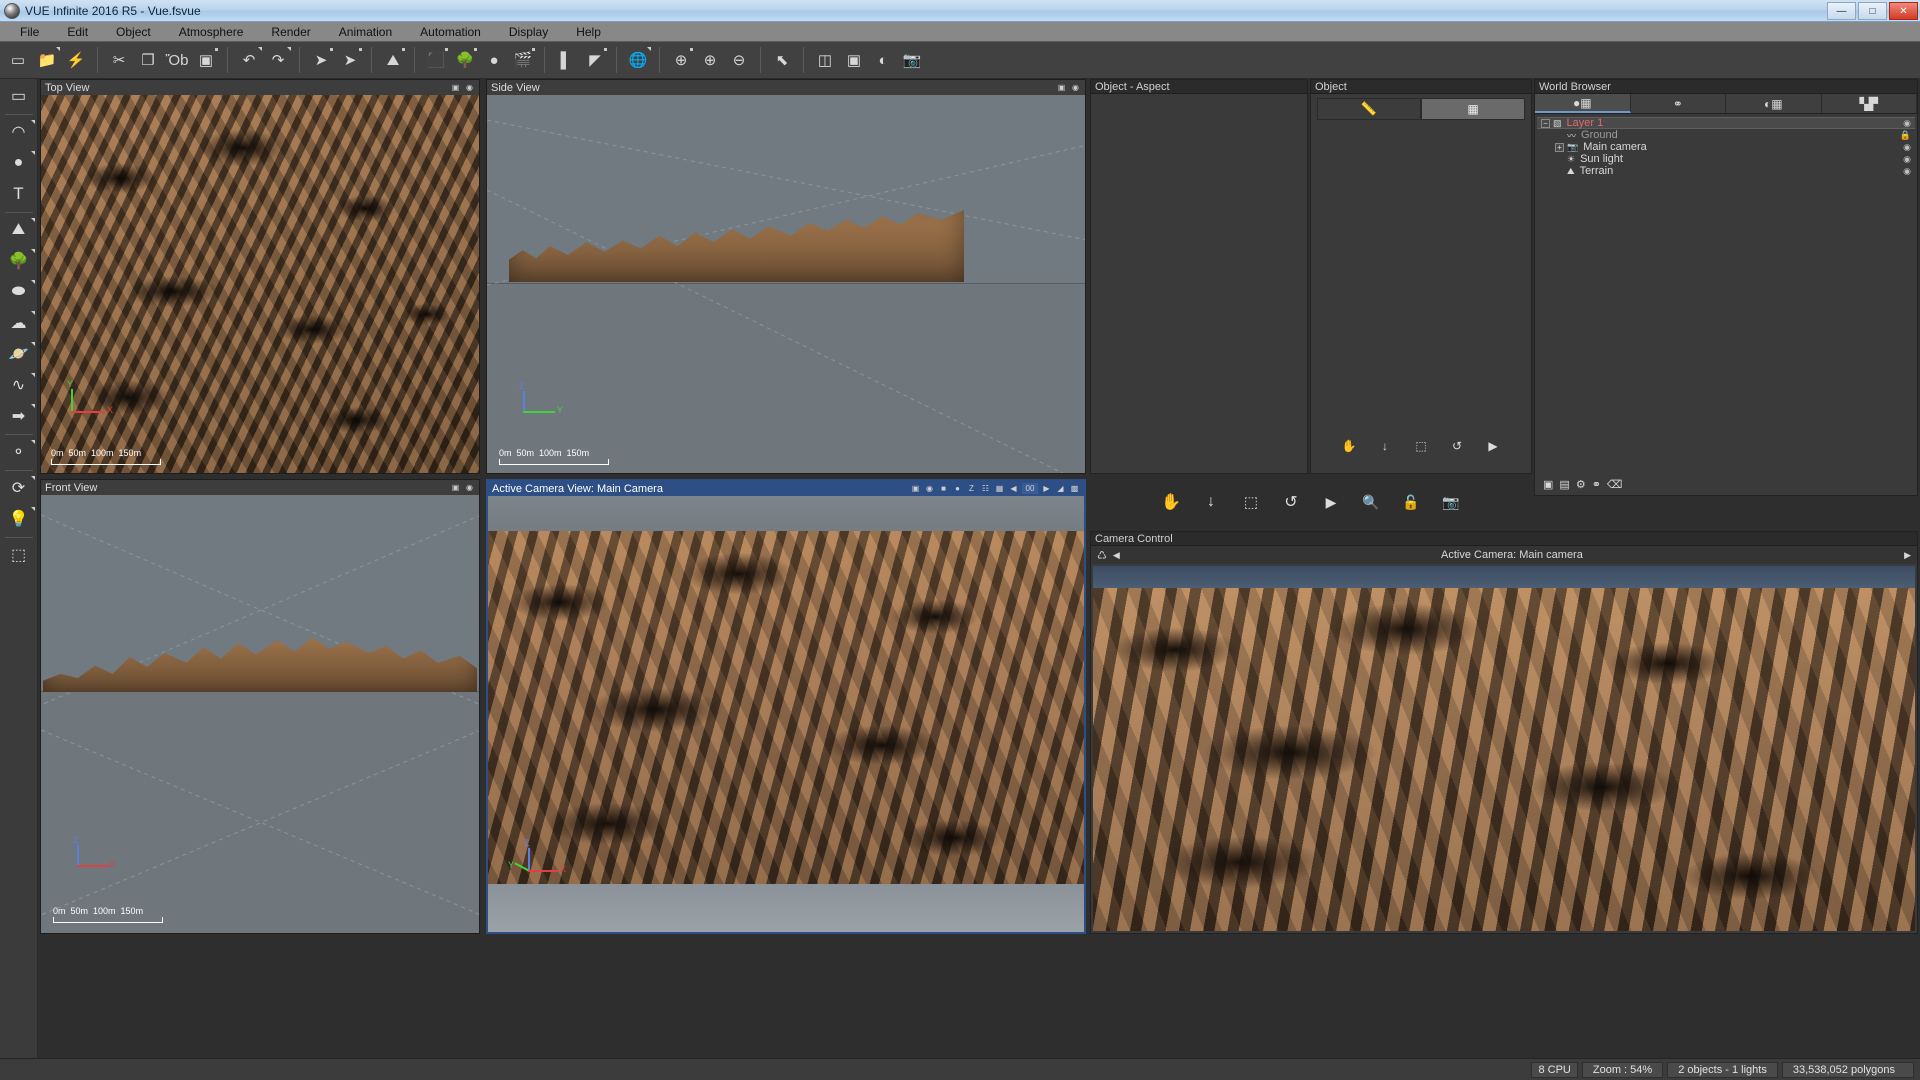 The width and height of the screenshot is (1920, 1080). I want to click on layout-single-icon: ▣, so click(854, 60).